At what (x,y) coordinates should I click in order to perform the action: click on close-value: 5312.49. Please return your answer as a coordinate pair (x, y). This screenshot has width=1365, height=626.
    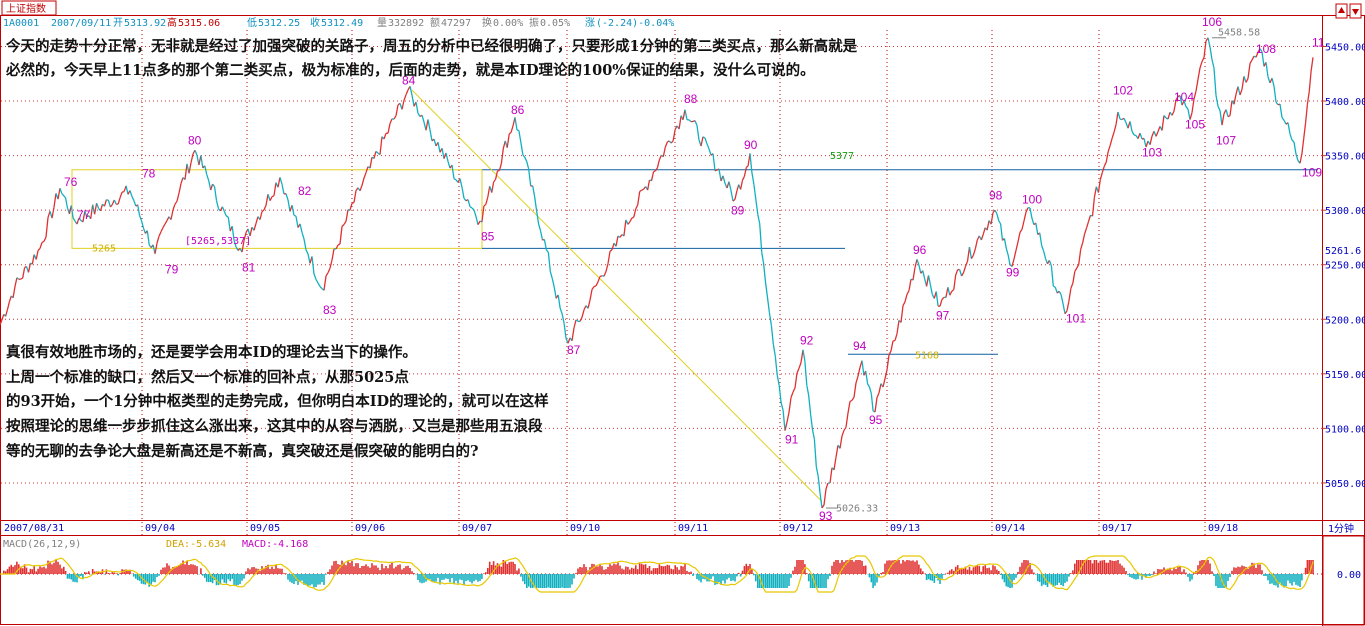
    Looking at the image, I should click on (342, 23).